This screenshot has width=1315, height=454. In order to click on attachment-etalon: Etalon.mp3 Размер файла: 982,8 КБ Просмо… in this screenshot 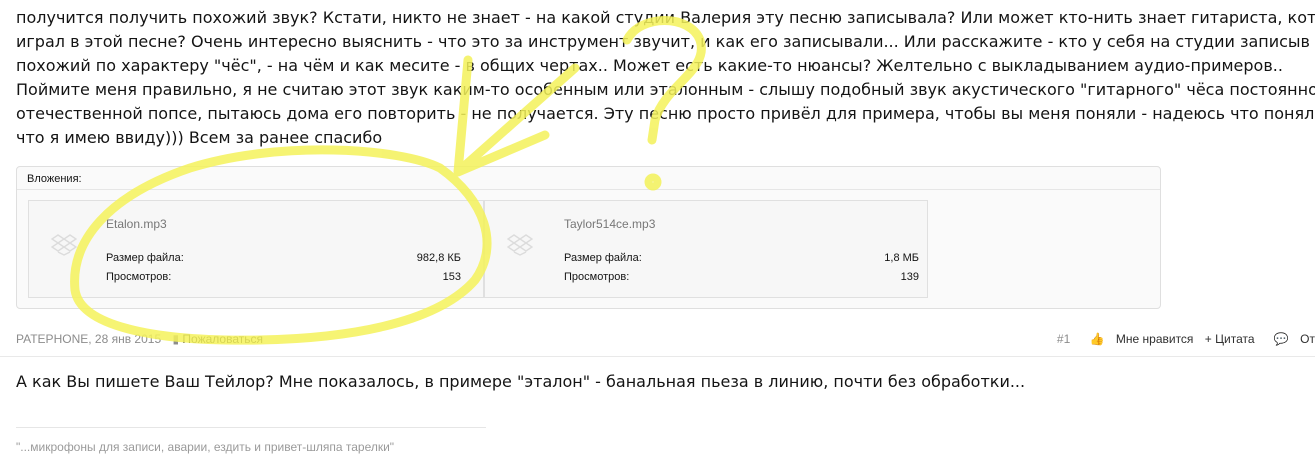, I will do `click(256, 249)`.